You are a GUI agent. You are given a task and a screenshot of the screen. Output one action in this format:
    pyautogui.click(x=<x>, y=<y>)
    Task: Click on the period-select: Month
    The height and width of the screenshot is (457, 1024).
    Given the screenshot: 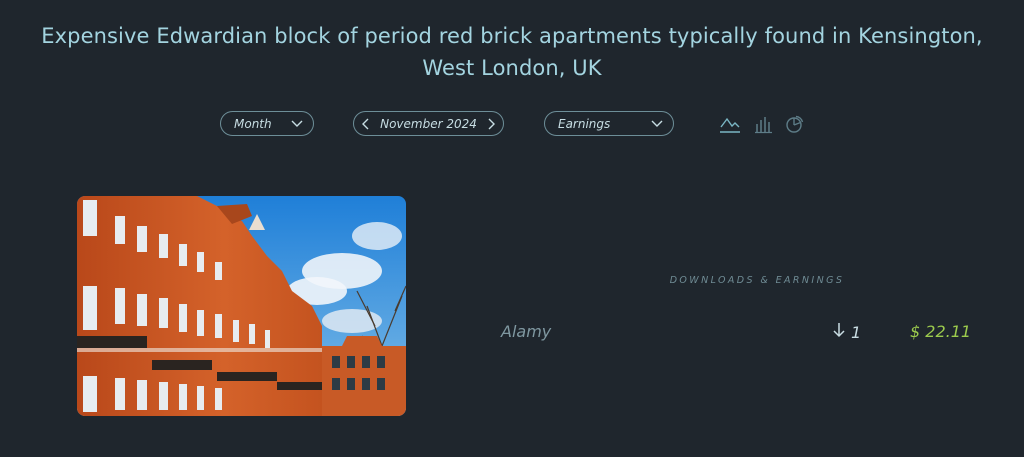 What is the action you would take?
    pyautogui.click(x=267, y=123)
    